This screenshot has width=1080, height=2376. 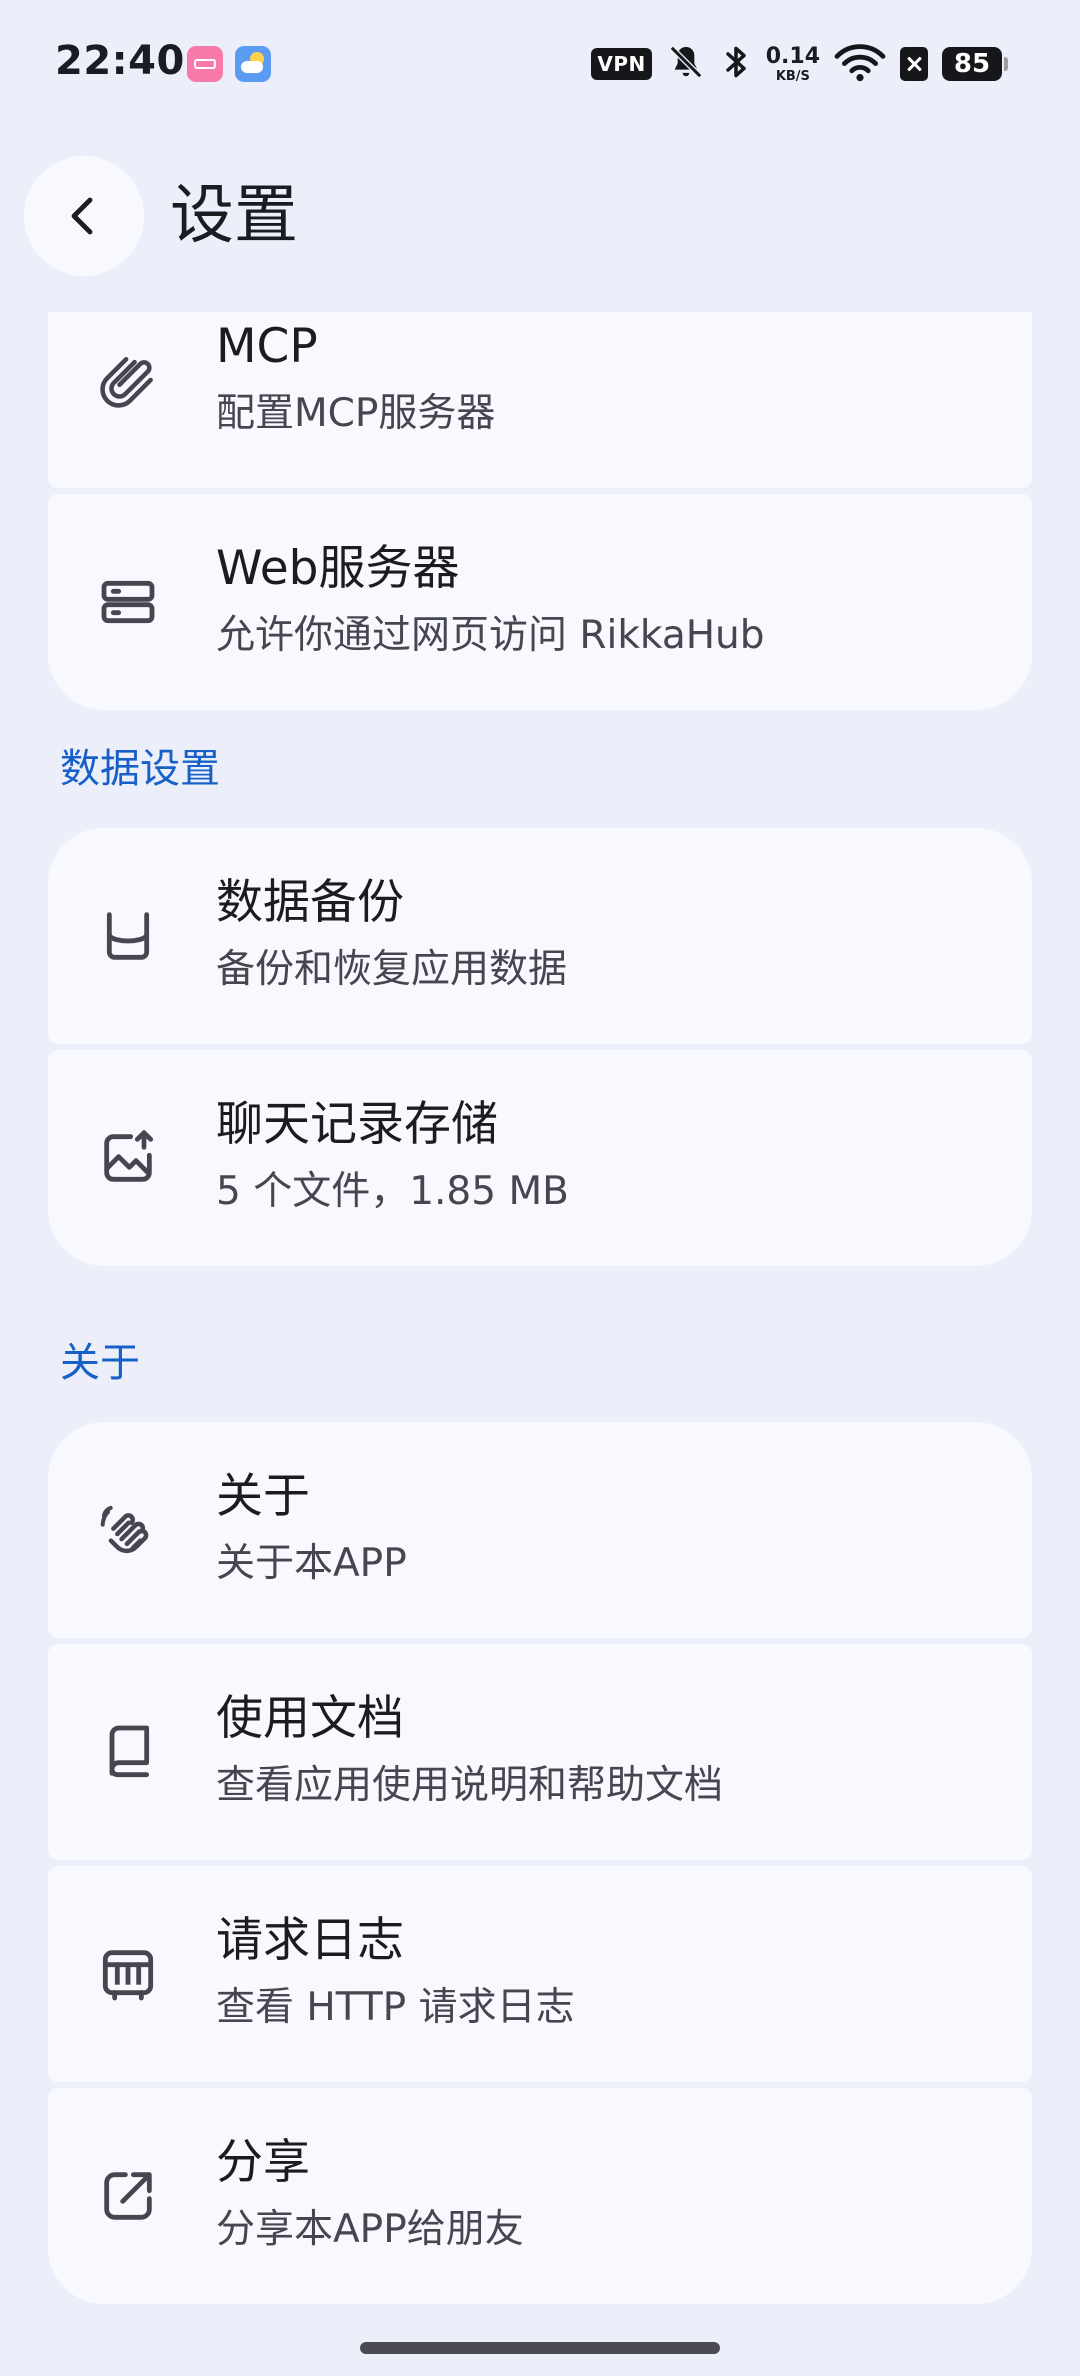 I want to click on settings-item-title: 数据备份, so click(x=310, y=902).